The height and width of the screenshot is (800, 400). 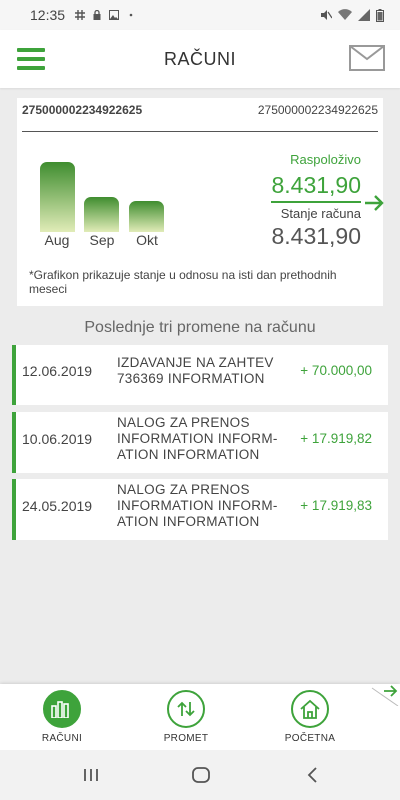 I want to click on home-button-icon, so click(x=201, y=775).